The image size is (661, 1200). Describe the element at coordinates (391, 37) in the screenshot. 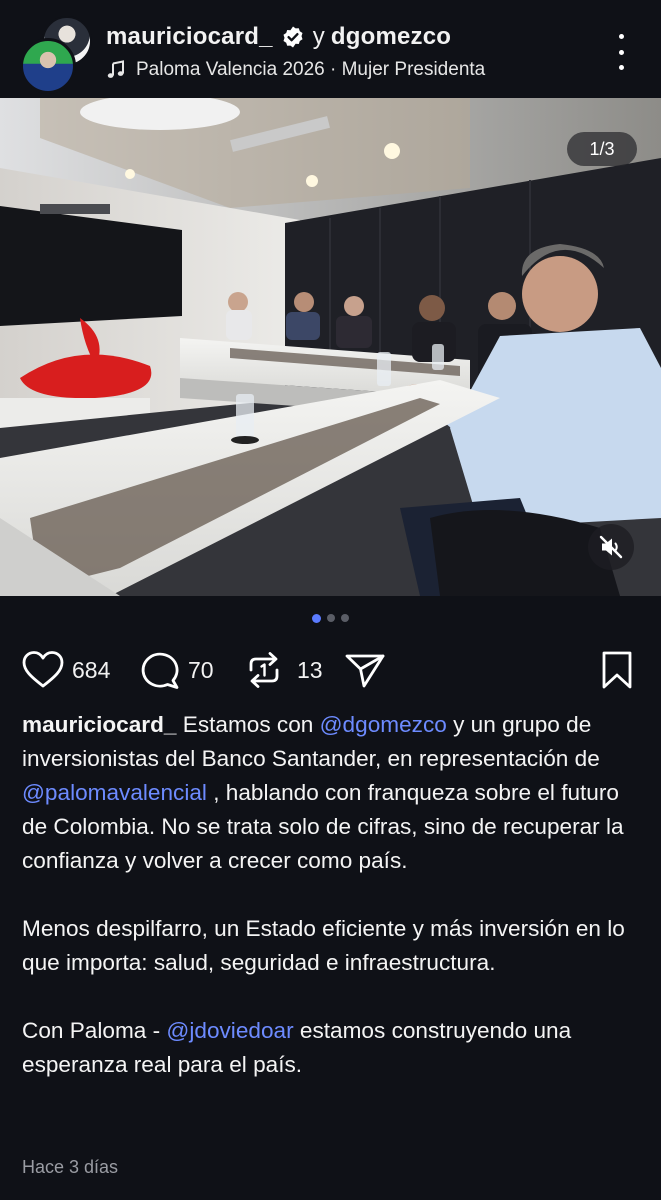

I see `coauthor-username: dgomezco` at that location.